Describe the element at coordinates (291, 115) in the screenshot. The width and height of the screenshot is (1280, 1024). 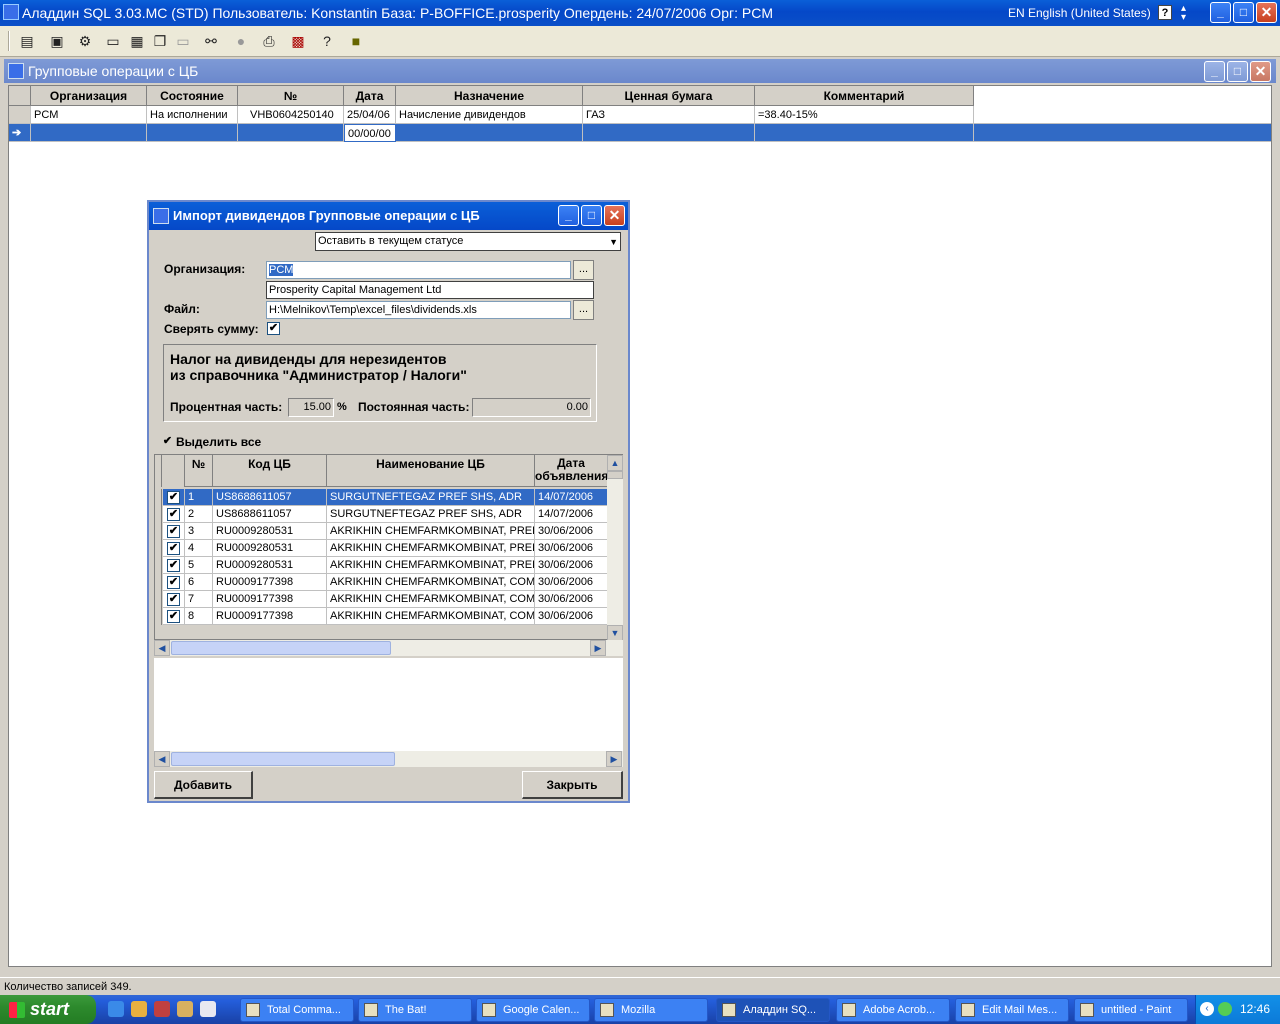
I see `table-cell: VHB0604250140` at that location.